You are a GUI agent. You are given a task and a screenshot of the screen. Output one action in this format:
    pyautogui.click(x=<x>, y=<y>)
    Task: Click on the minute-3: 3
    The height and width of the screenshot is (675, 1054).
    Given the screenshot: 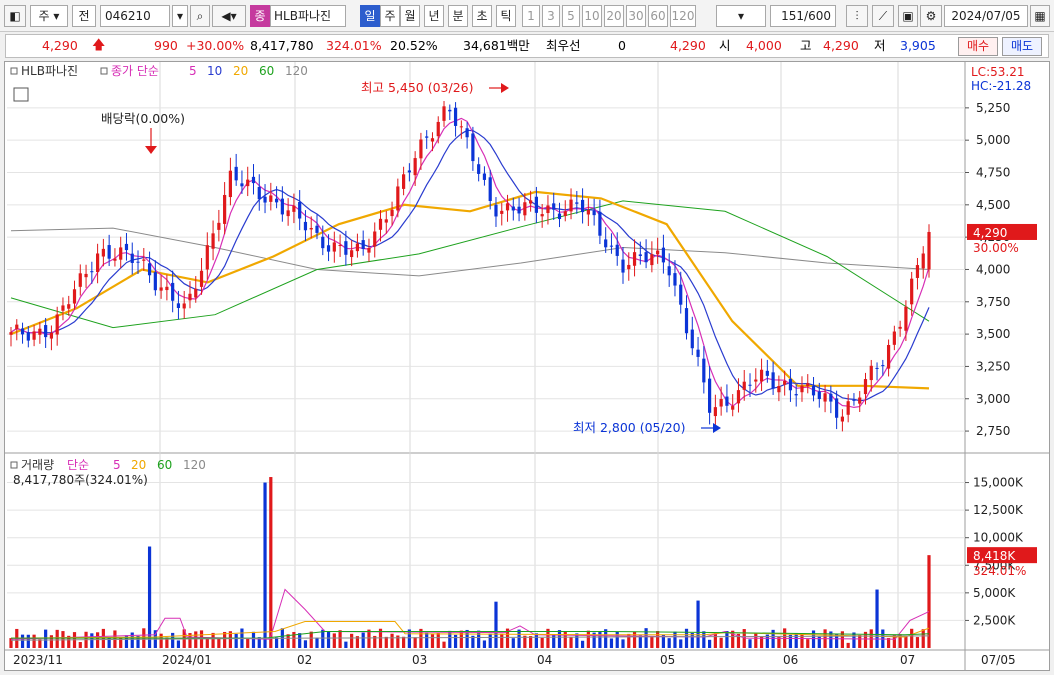 What is the action you would take?
    pyautogui.click(x=551, y=16)
    